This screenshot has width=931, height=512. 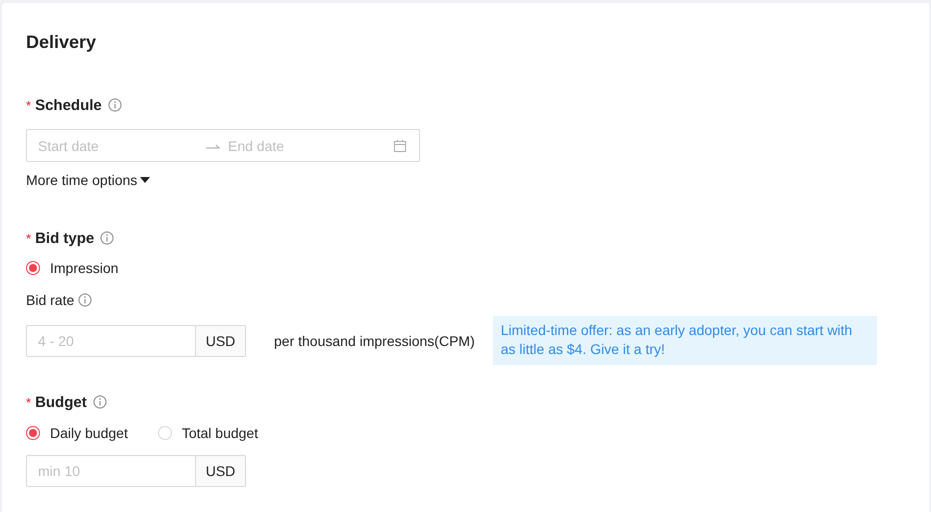 What do you see at coordinates (111, 340) in the screenshot?
I see `input-field: 4 - 20` at bounding box center [111, 340].